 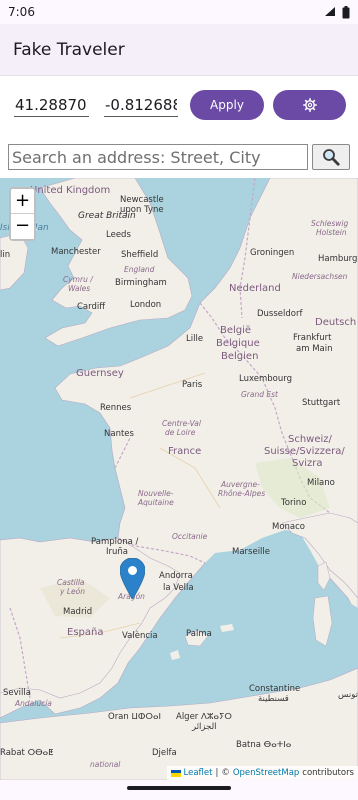 I want to click on zoom-control: + −, so click(x=22, y=214).